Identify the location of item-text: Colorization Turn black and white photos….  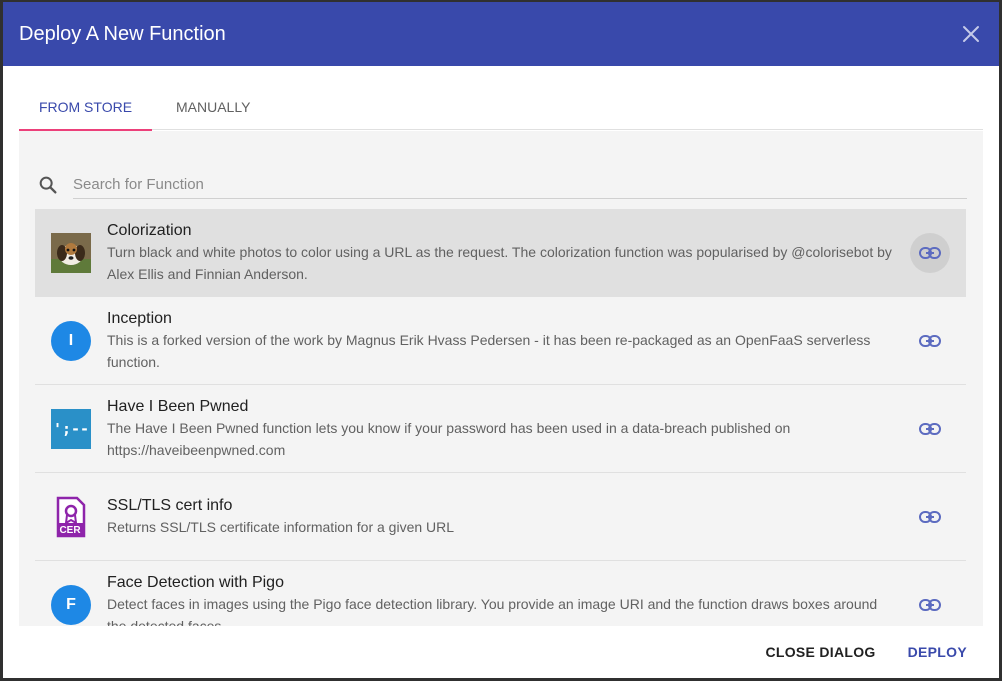
(501, 253).